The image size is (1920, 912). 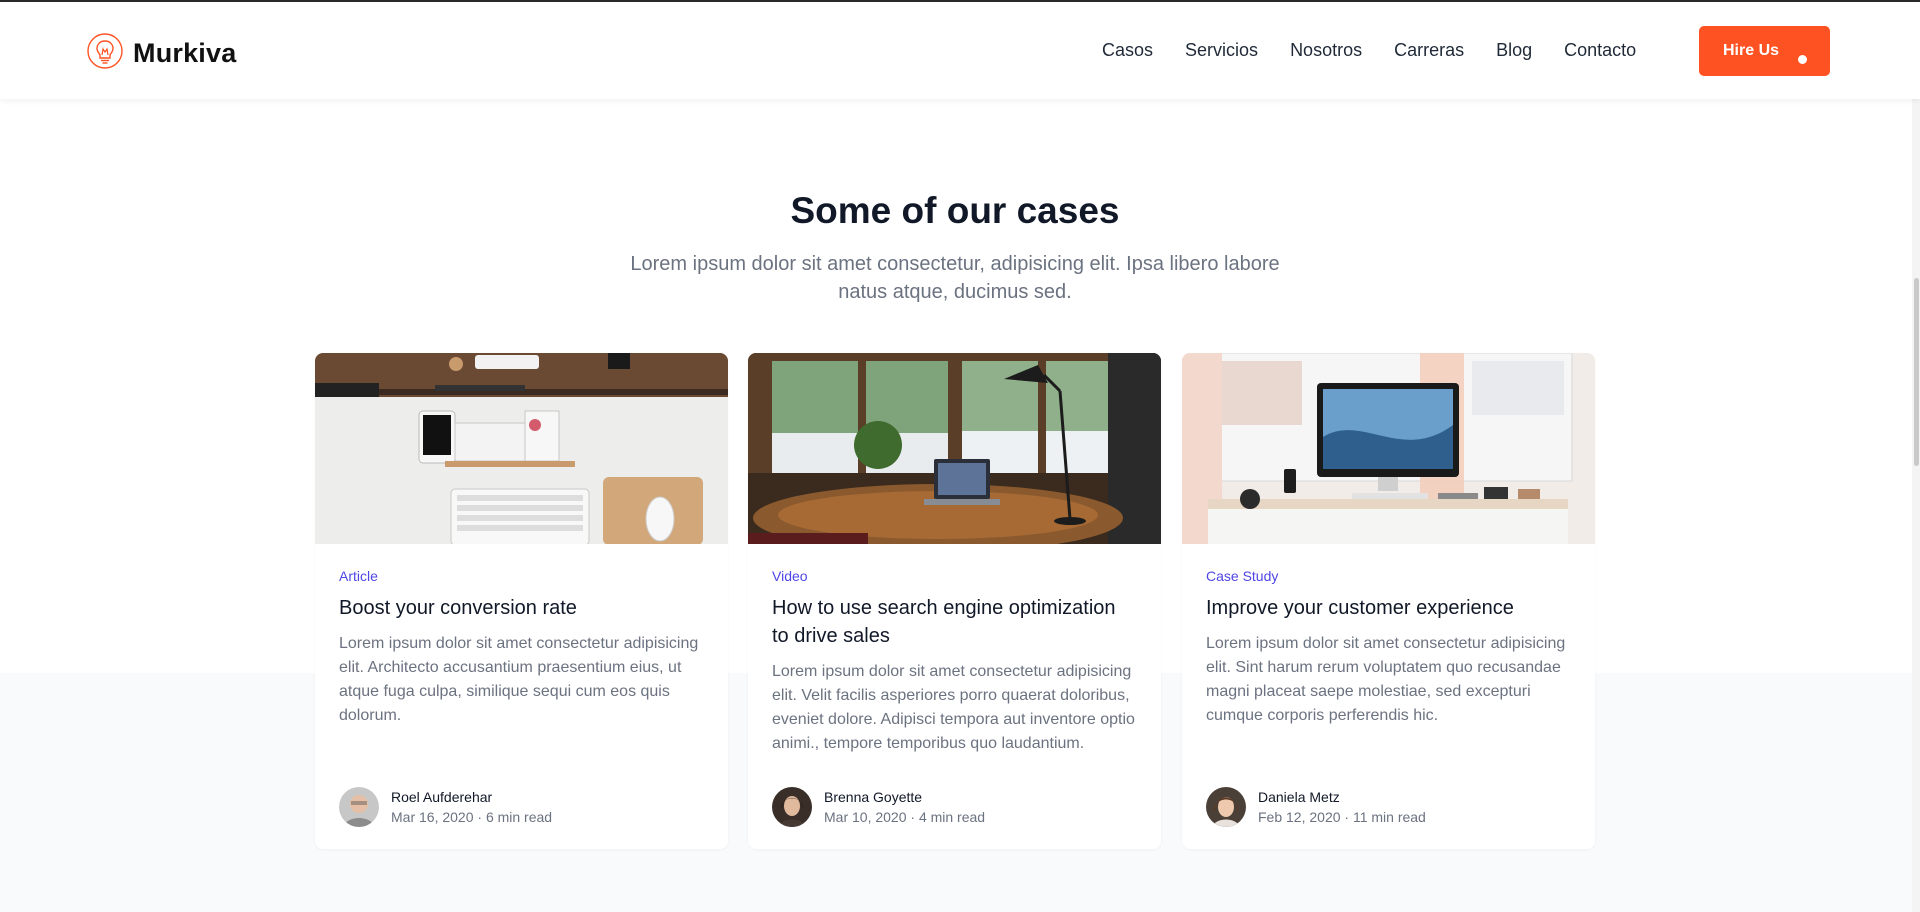 I want to click on nav-item-casos: Casos, so click(x=1127, y=50).